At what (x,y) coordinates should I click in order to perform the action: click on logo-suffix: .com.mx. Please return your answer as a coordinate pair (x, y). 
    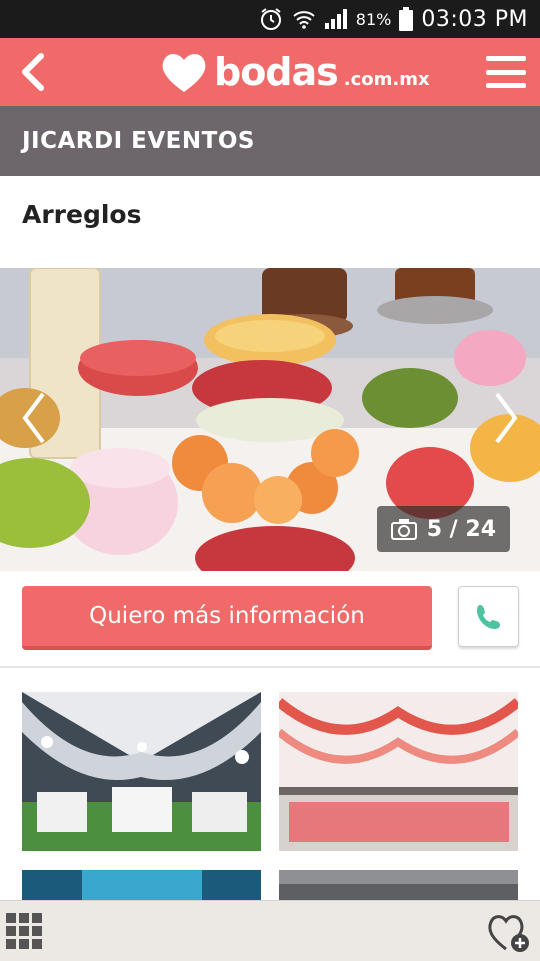
    Looking at the image, I should click on (386, 79).